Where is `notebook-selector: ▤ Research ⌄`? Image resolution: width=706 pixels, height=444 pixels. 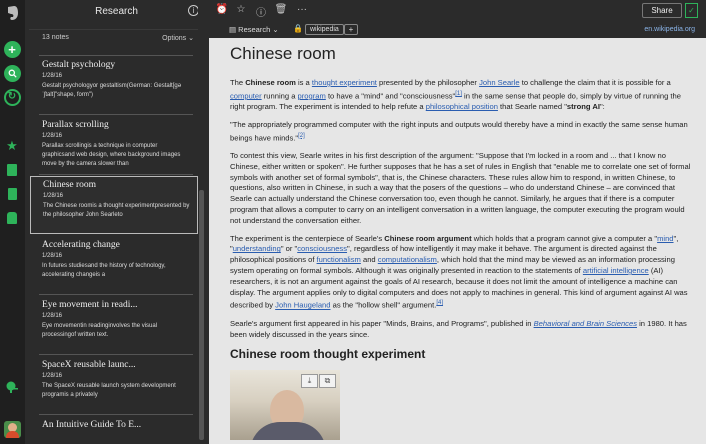
notebook-selector: ▤ Research ⌄ is located at coordinates (254, 29).